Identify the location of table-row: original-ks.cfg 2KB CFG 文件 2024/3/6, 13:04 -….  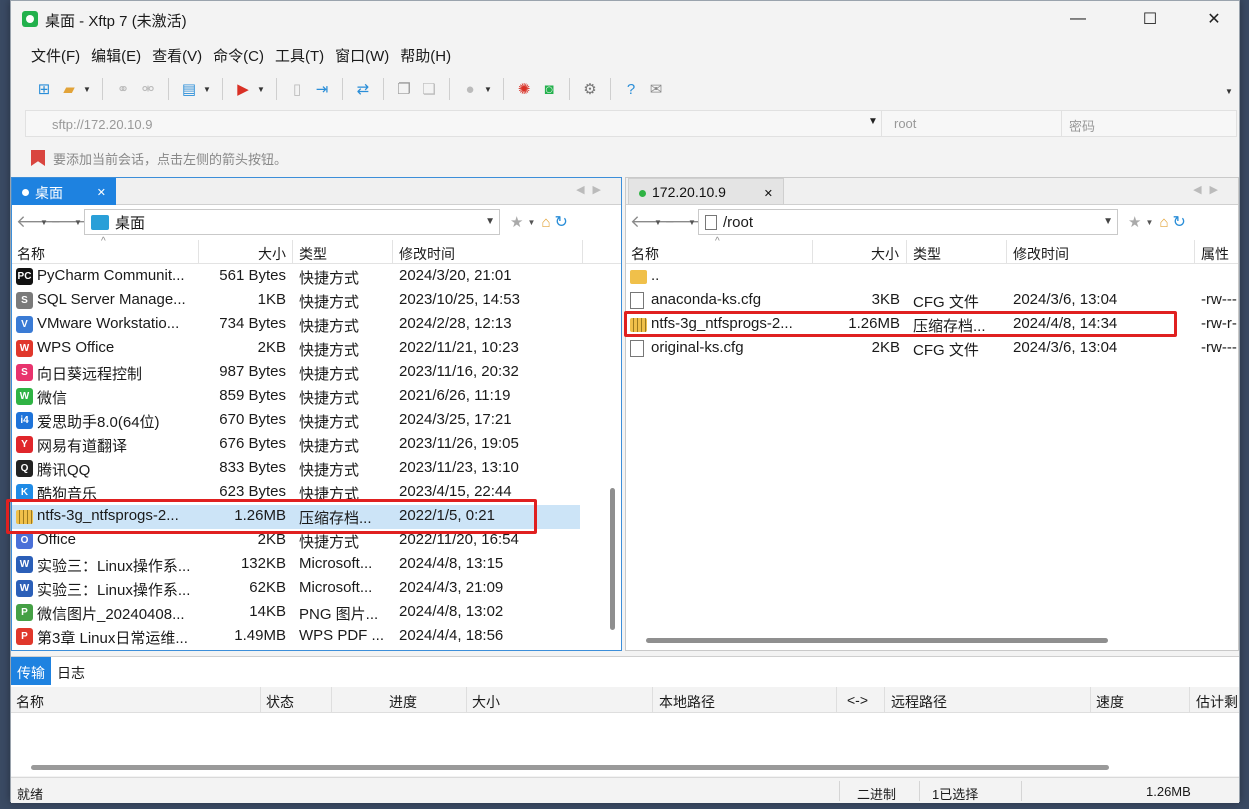
(936, 349).